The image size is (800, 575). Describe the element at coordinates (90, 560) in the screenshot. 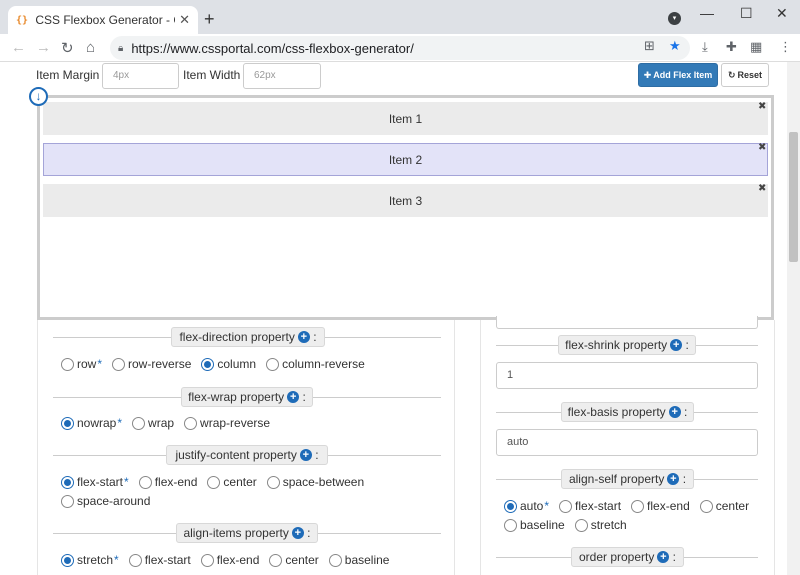

I see `radio-stretch: stretch *` at that location.